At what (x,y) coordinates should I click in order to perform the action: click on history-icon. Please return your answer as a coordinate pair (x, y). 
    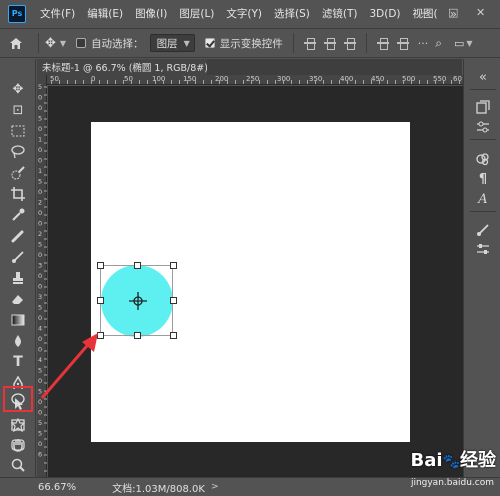
    Looking at the image, I should click on (483, 107).